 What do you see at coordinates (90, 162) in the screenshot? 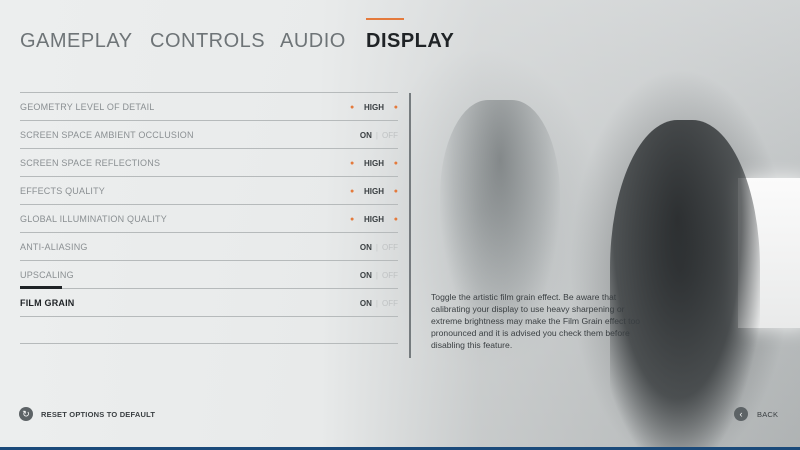
I see `setting-label: SCREEN SPACE REFLECTIONS` at bounding box center [90, 162].